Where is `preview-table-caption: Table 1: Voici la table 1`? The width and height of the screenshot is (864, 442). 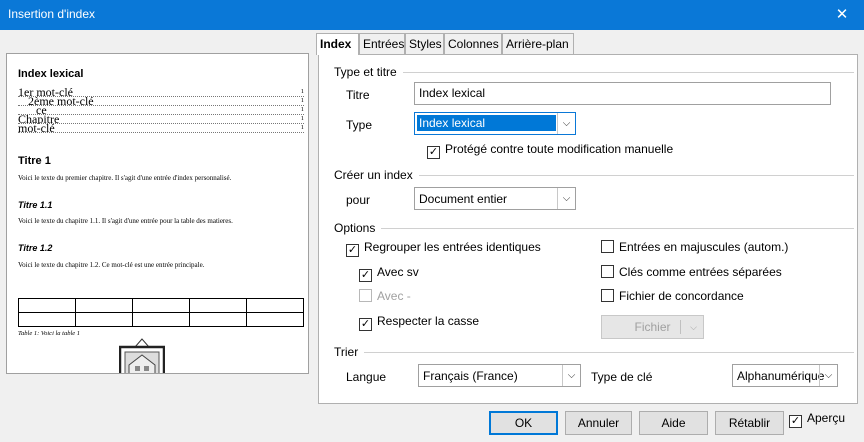
preview-table-caption: Table 1: Voici la table 1 is located at coordinates (49, 333).